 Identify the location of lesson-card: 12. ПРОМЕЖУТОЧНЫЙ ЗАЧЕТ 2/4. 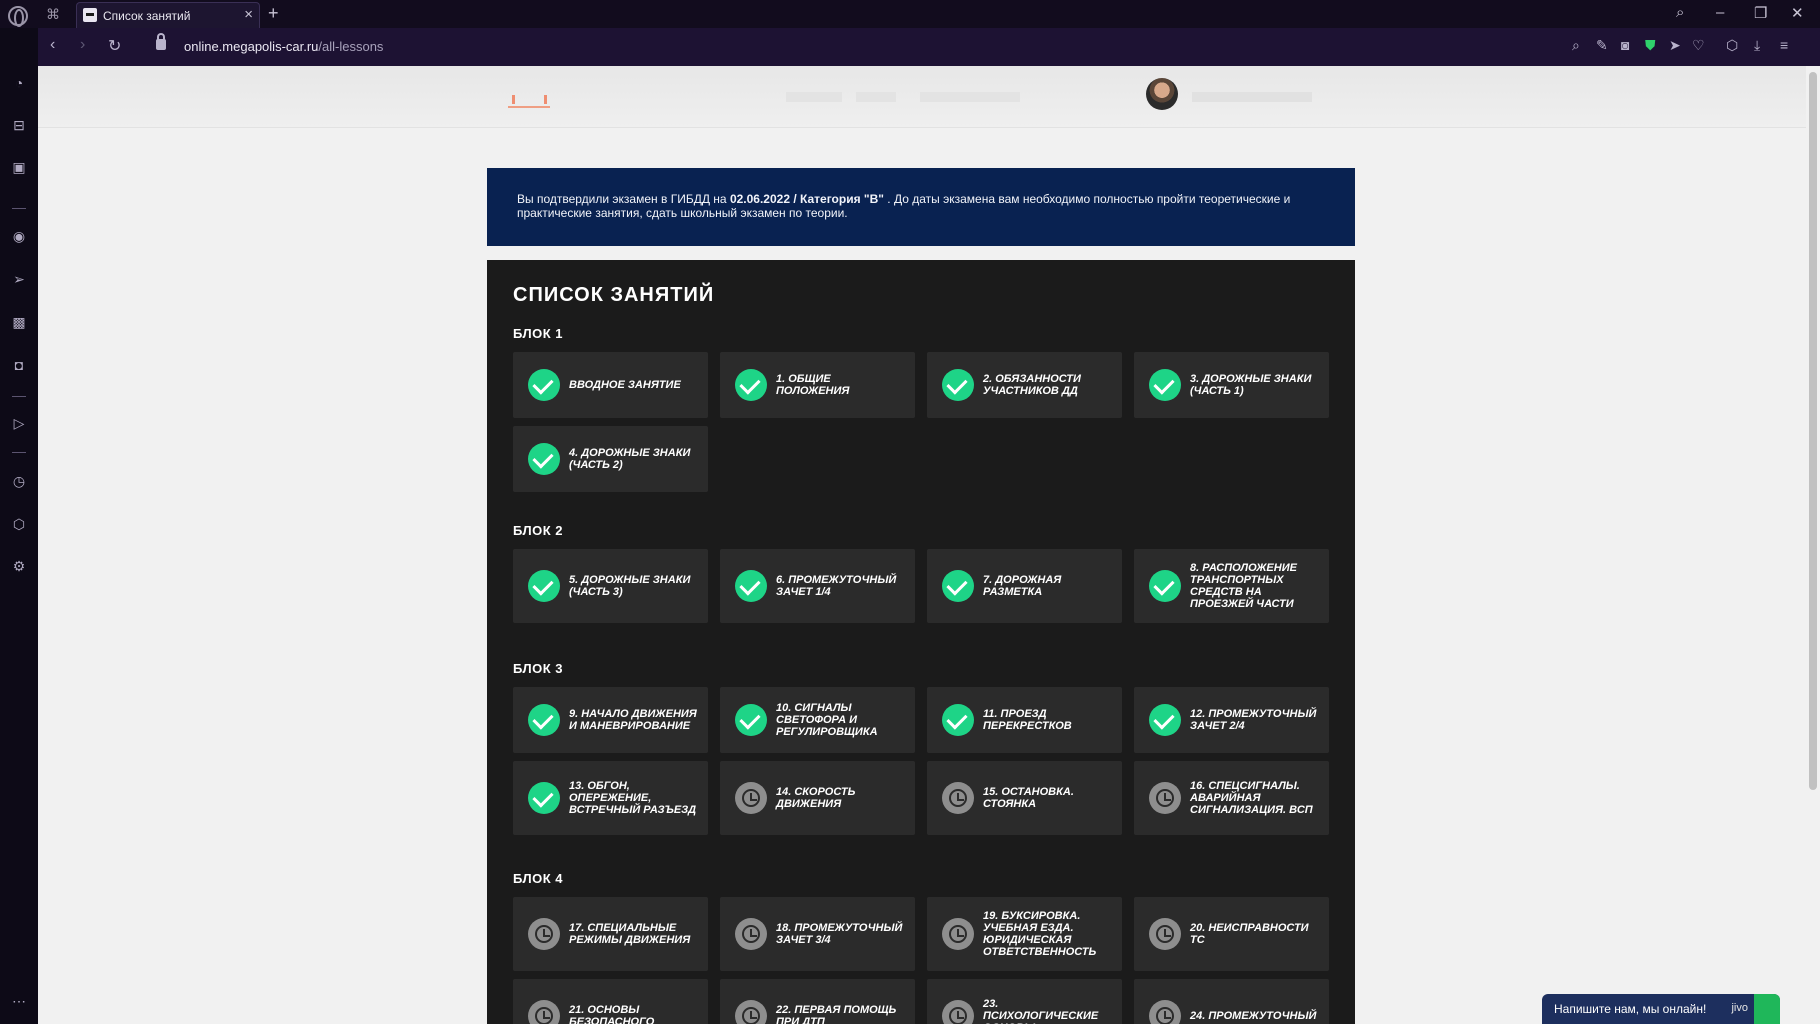
(1231, 720).